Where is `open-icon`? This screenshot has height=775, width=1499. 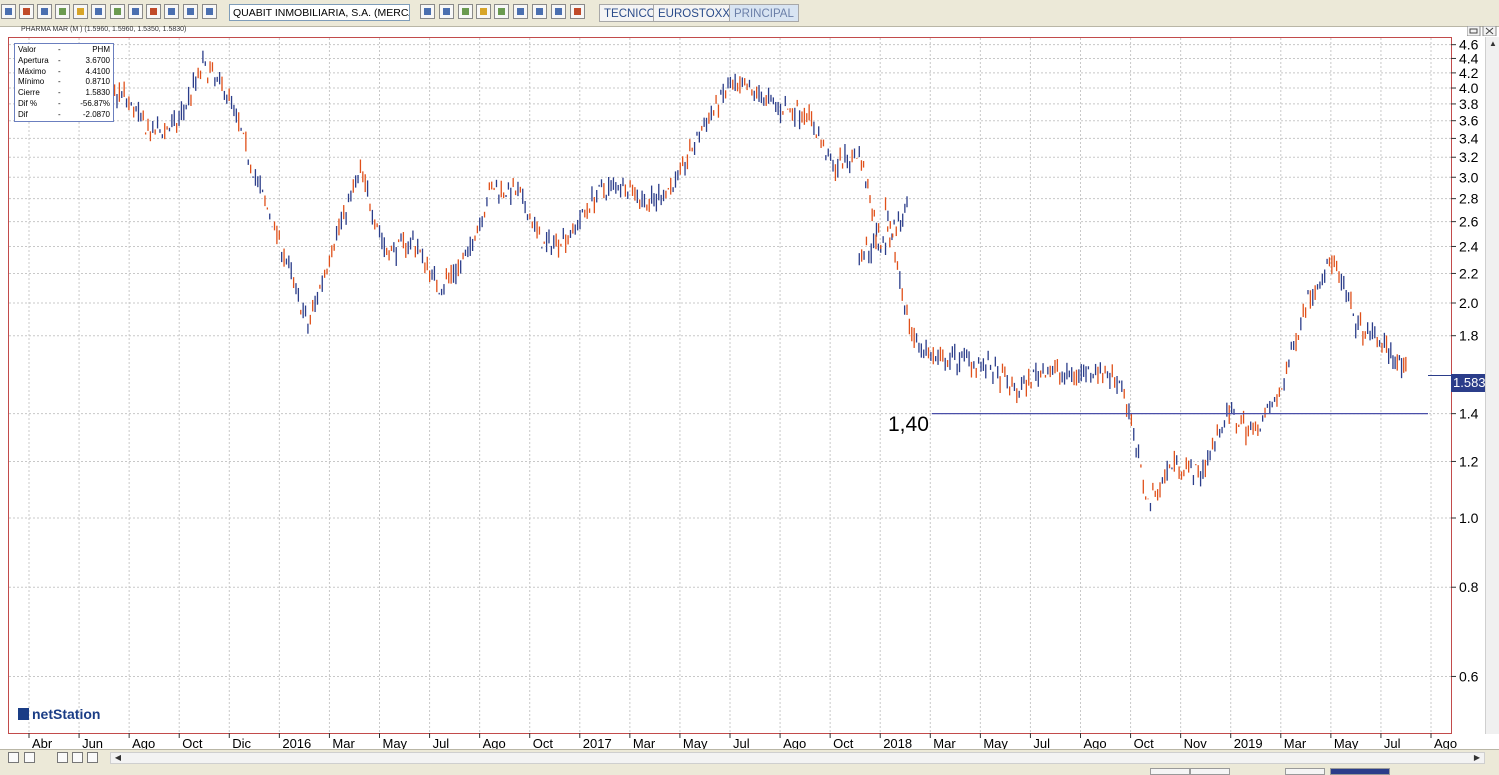
open-icon is located at coordinates (26, 11).